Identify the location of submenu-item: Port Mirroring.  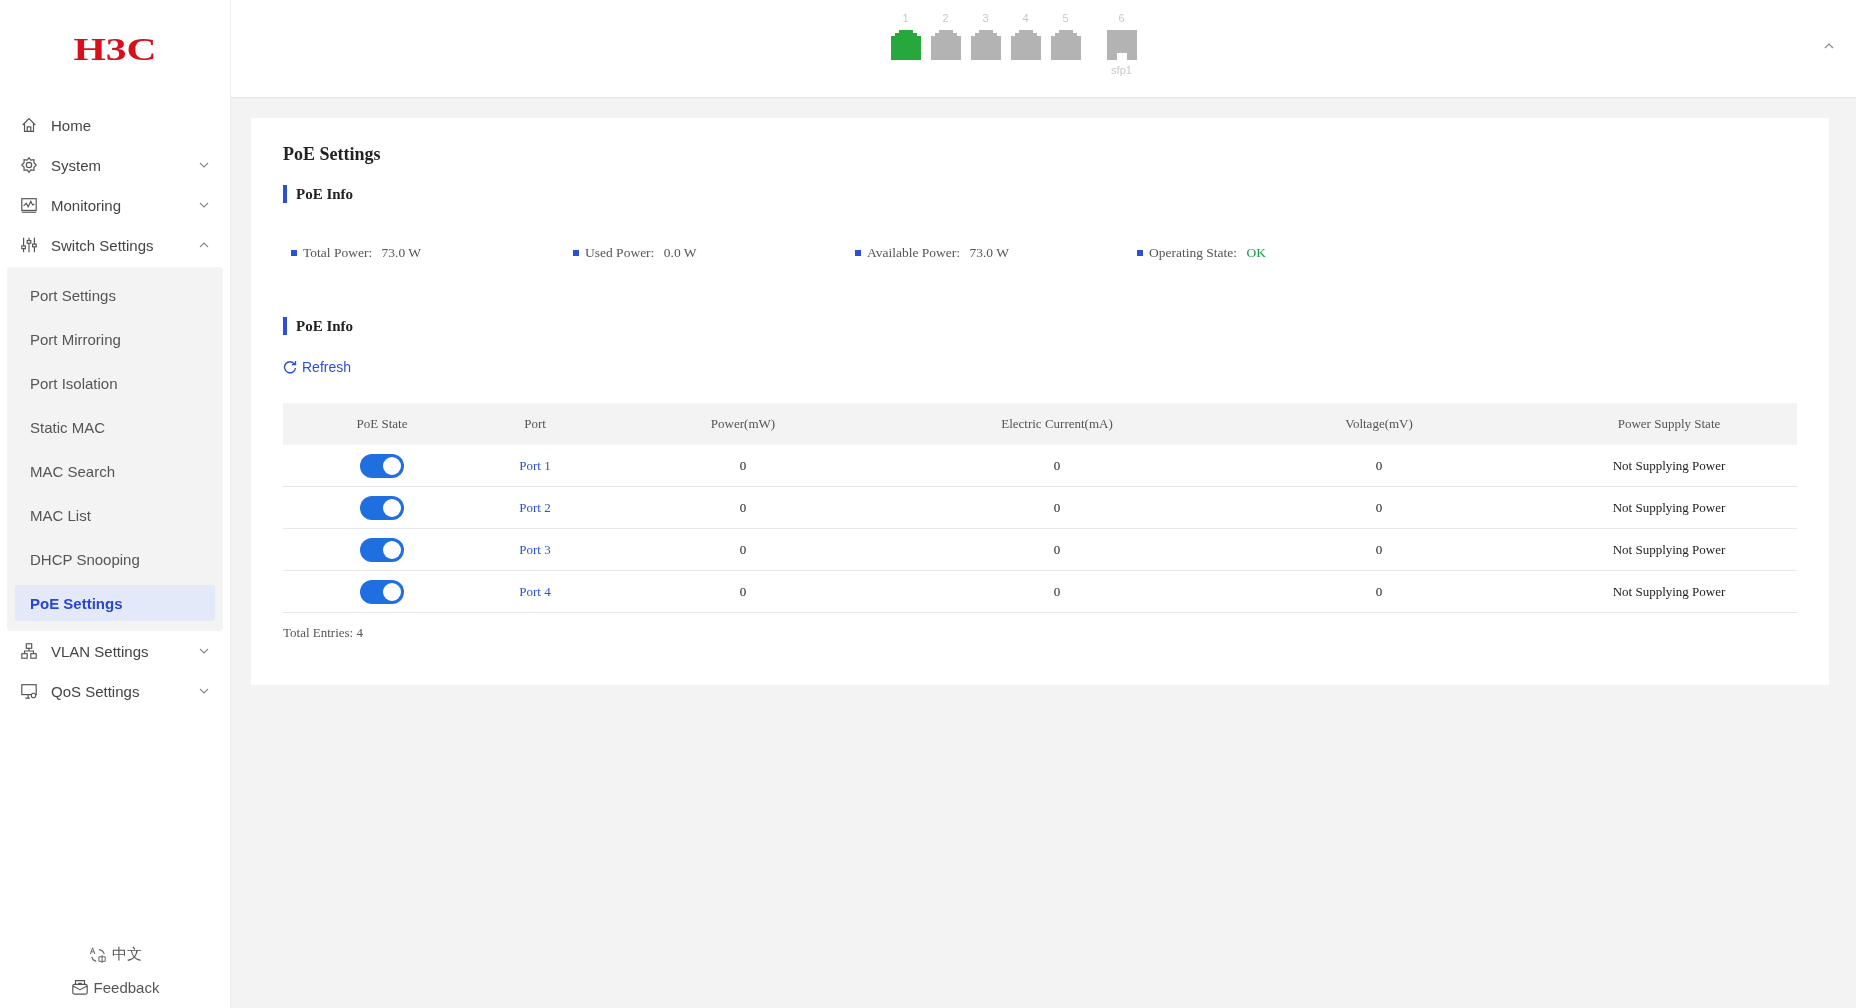
(115, 339).